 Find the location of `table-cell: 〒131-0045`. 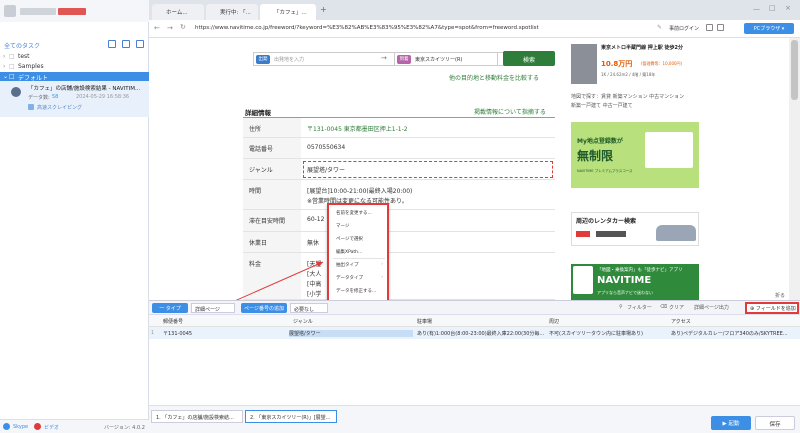

table-cell: 〒131-0045 is located at coordinates (226, 333).